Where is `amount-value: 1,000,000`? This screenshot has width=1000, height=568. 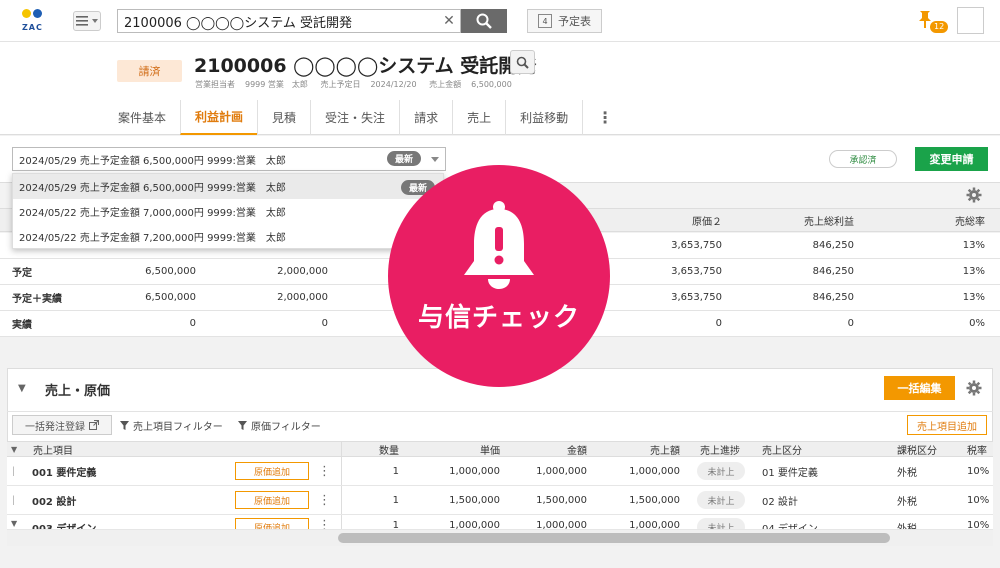
amount-value: 1,000,000 is located at coordinates (561, 471).